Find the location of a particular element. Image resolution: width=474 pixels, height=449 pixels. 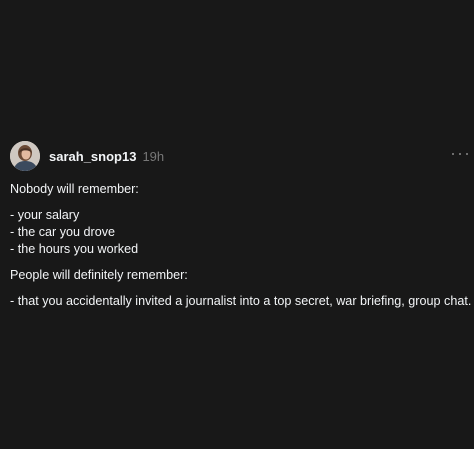

username: sarah_snop13 is located at coordinates (92, 156).